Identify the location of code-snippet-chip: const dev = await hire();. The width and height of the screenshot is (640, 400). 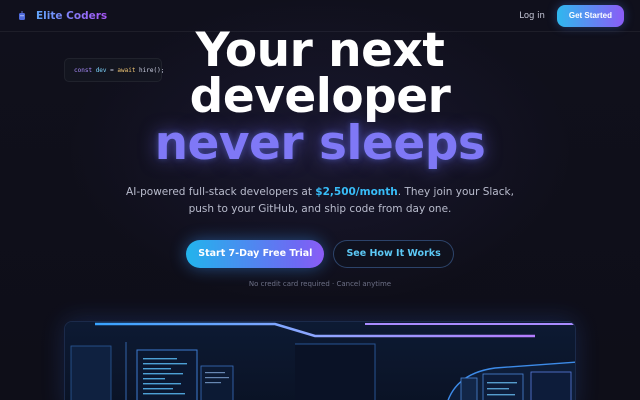
(114, 70).